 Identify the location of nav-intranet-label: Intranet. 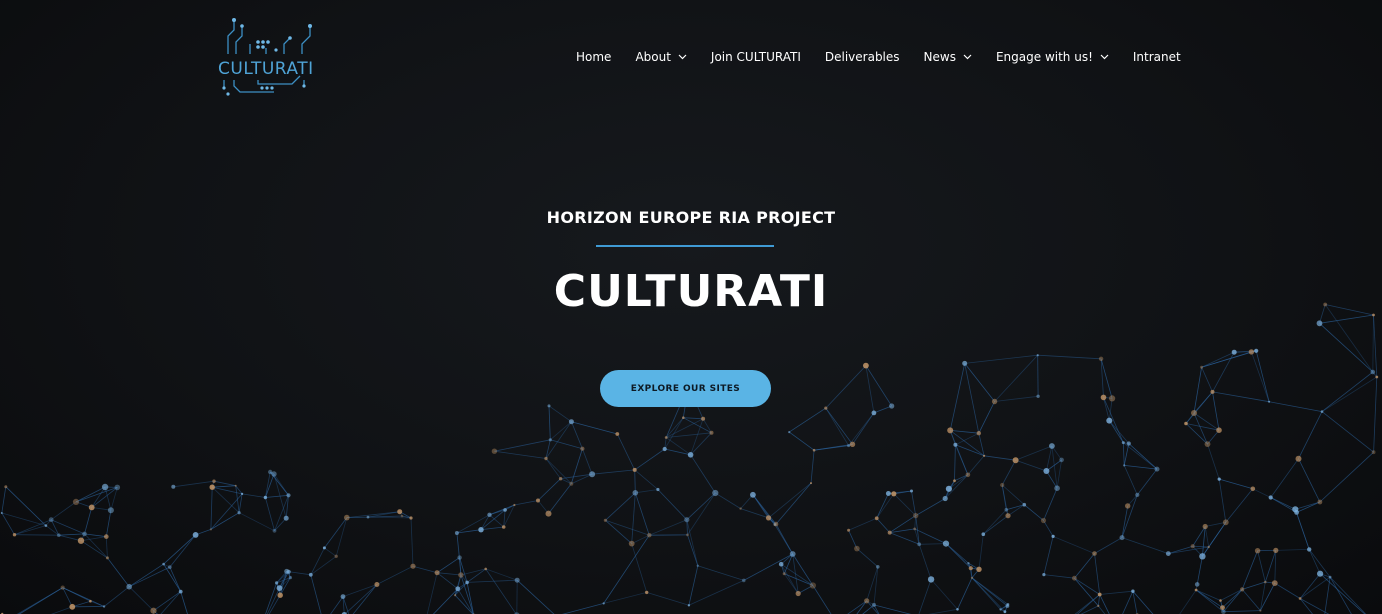
(1156, 57).